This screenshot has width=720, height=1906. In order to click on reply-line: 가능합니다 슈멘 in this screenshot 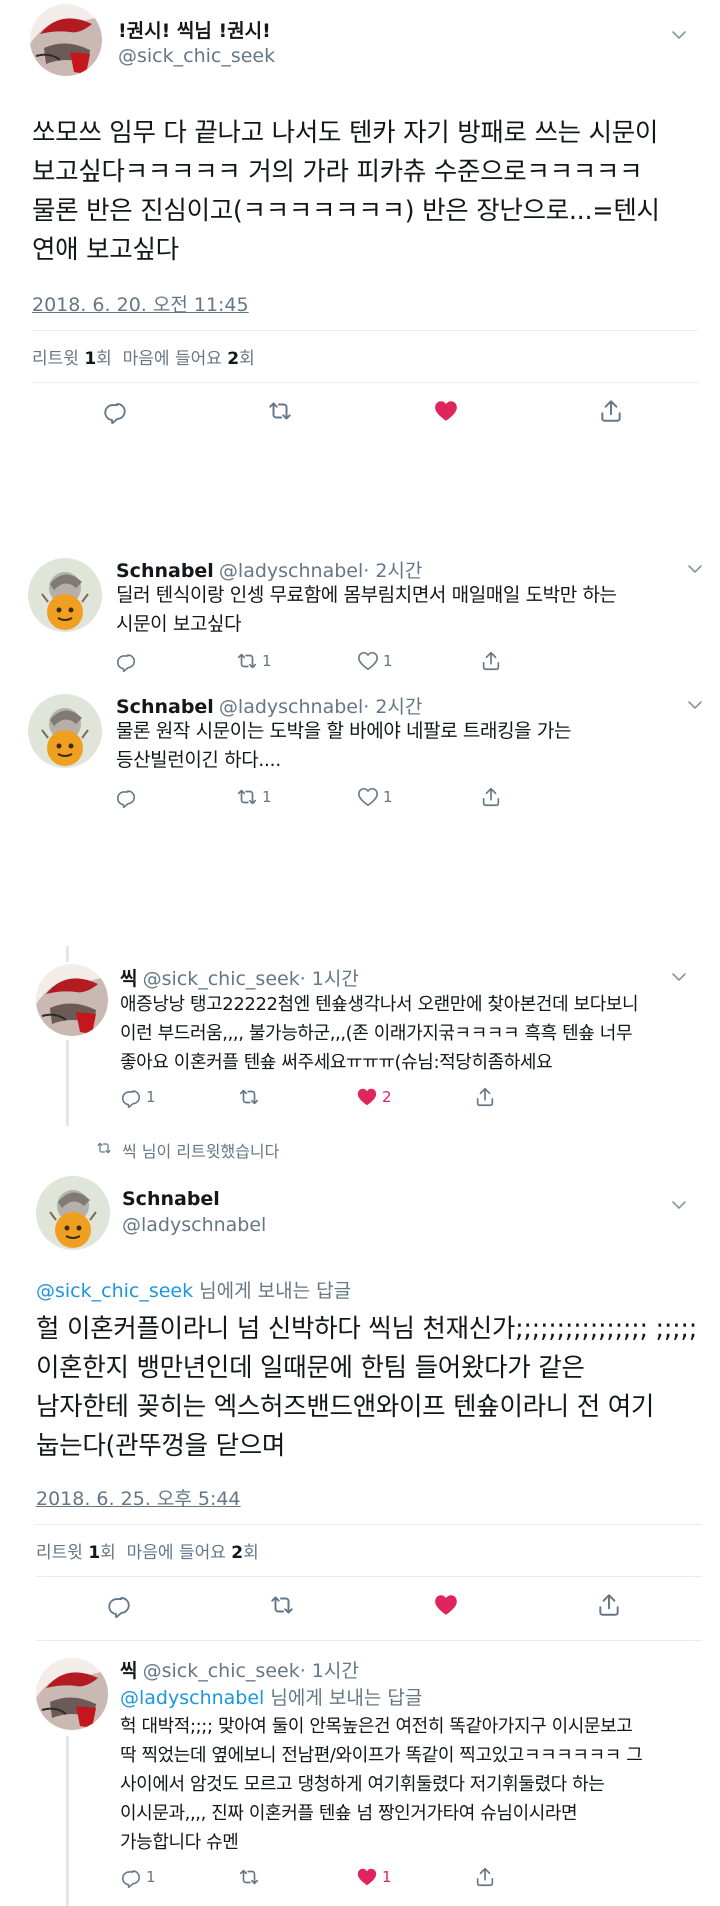, I will do `click(179, 1842)`.